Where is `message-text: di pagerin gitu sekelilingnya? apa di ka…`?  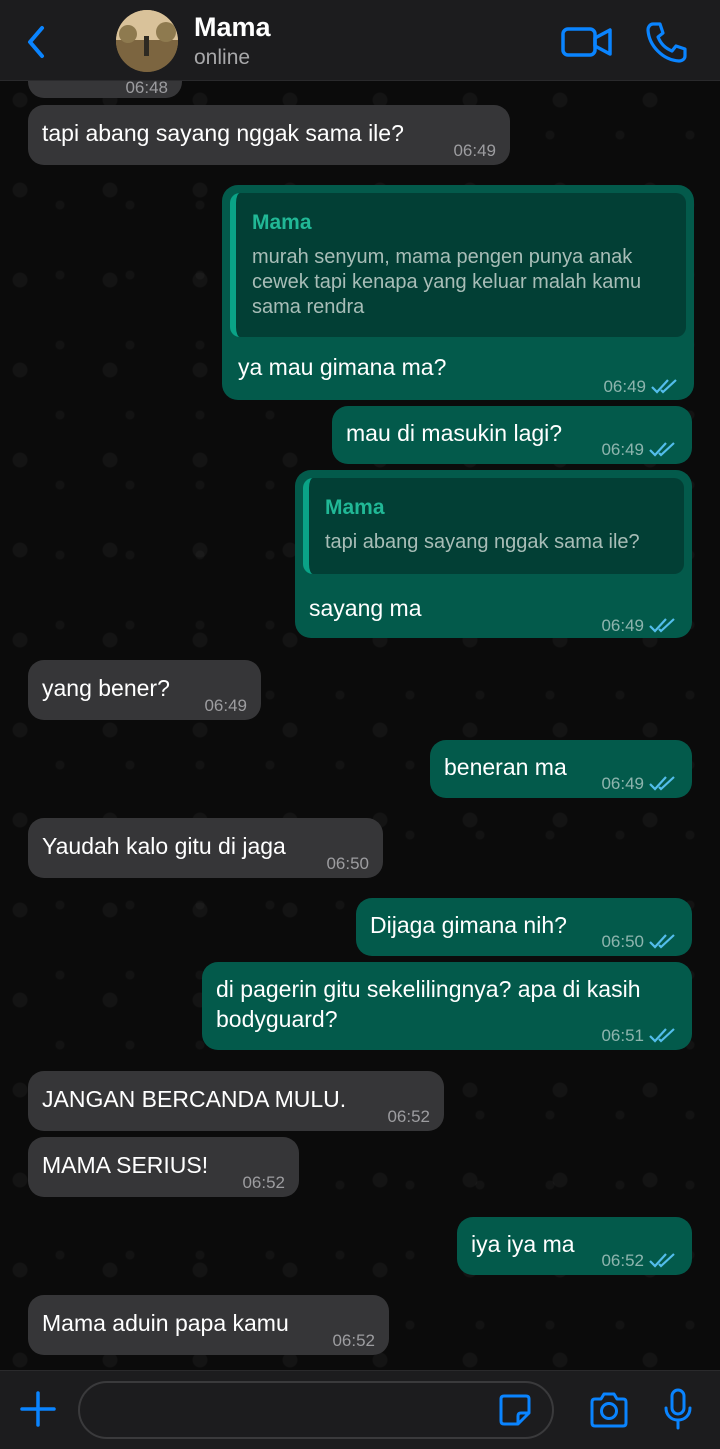
message-text: di pagerin gitu sekelilingnya? apa di ka… is located at coordinates (428, 989).